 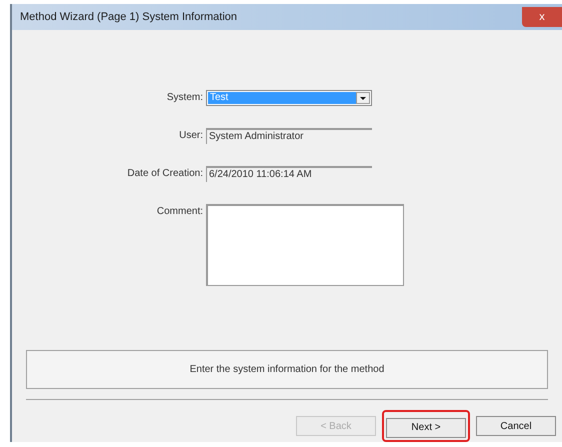 I want to click on readonly-field: System Administrator, so click(x=289, y=136).